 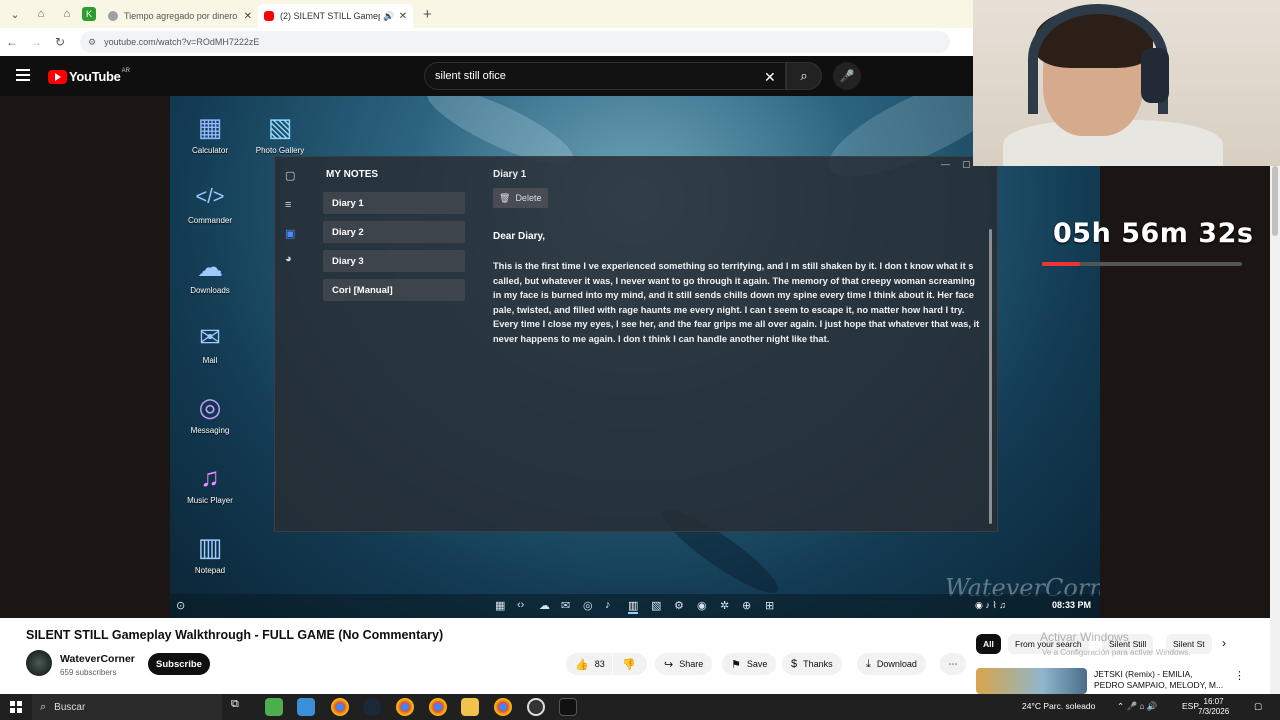 What do you see at coordinates (847, 76) in the screenshot?
I see `voice-search-icon: 🎤` at bounding box center [847, 76].